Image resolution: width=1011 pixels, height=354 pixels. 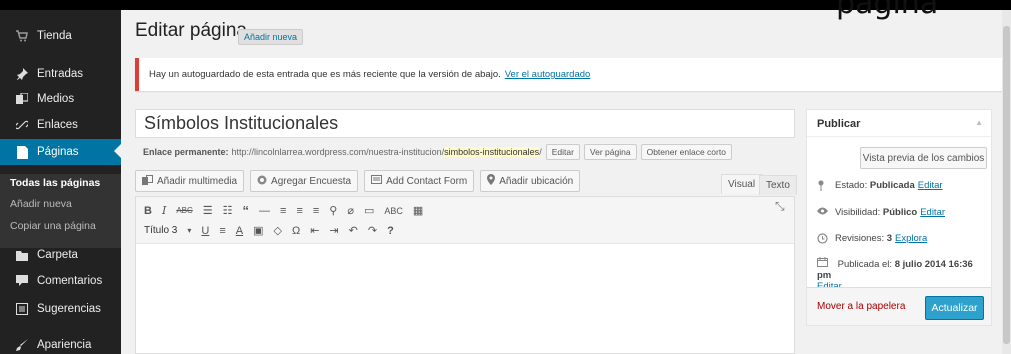 I want to click on browse-revisions-link: Explora, so click(x=911, y=238).